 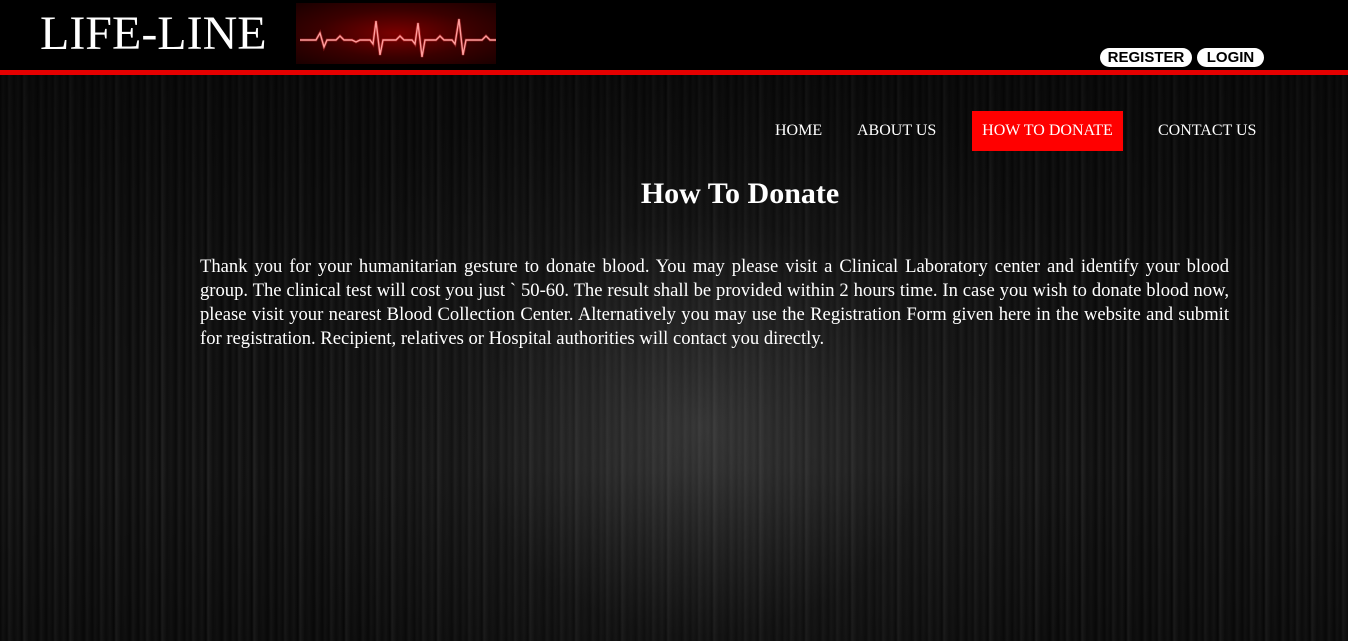 I want to click on nav-item-about-us: ABOUT US, so click(x=896, y=131).